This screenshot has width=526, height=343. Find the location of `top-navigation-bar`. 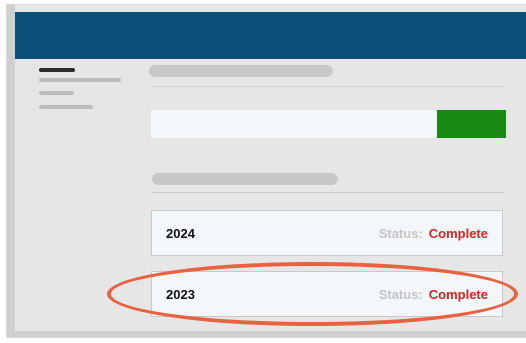

top-navigation-bar is located at coordinates (270, 35).